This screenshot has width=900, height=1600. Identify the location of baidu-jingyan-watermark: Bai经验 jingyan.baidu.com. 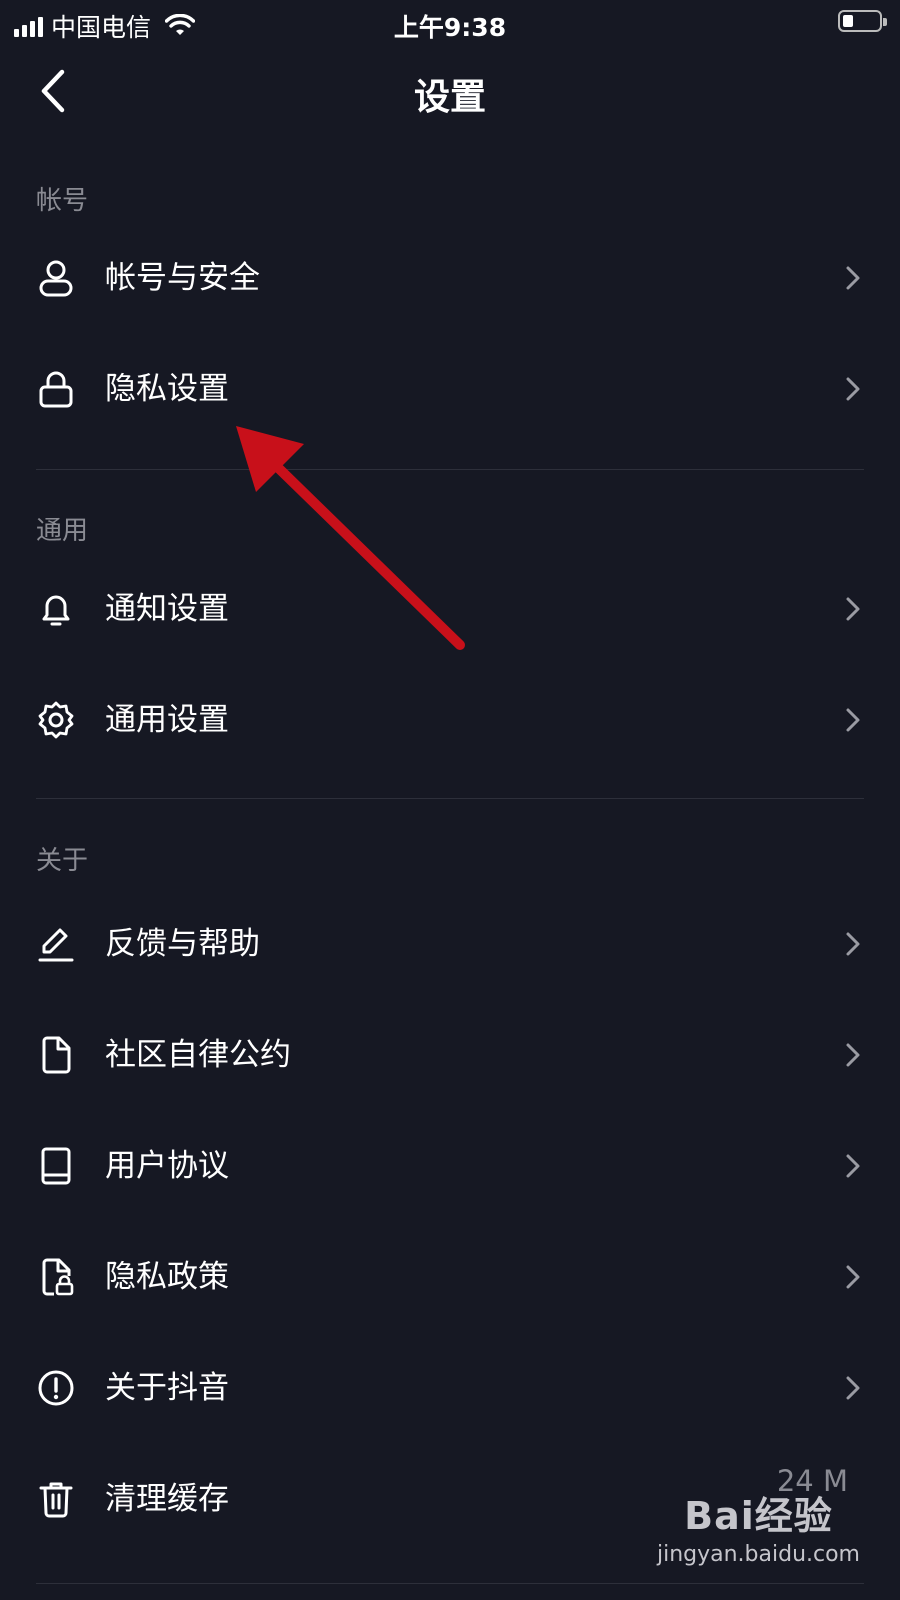
(758, 1526).